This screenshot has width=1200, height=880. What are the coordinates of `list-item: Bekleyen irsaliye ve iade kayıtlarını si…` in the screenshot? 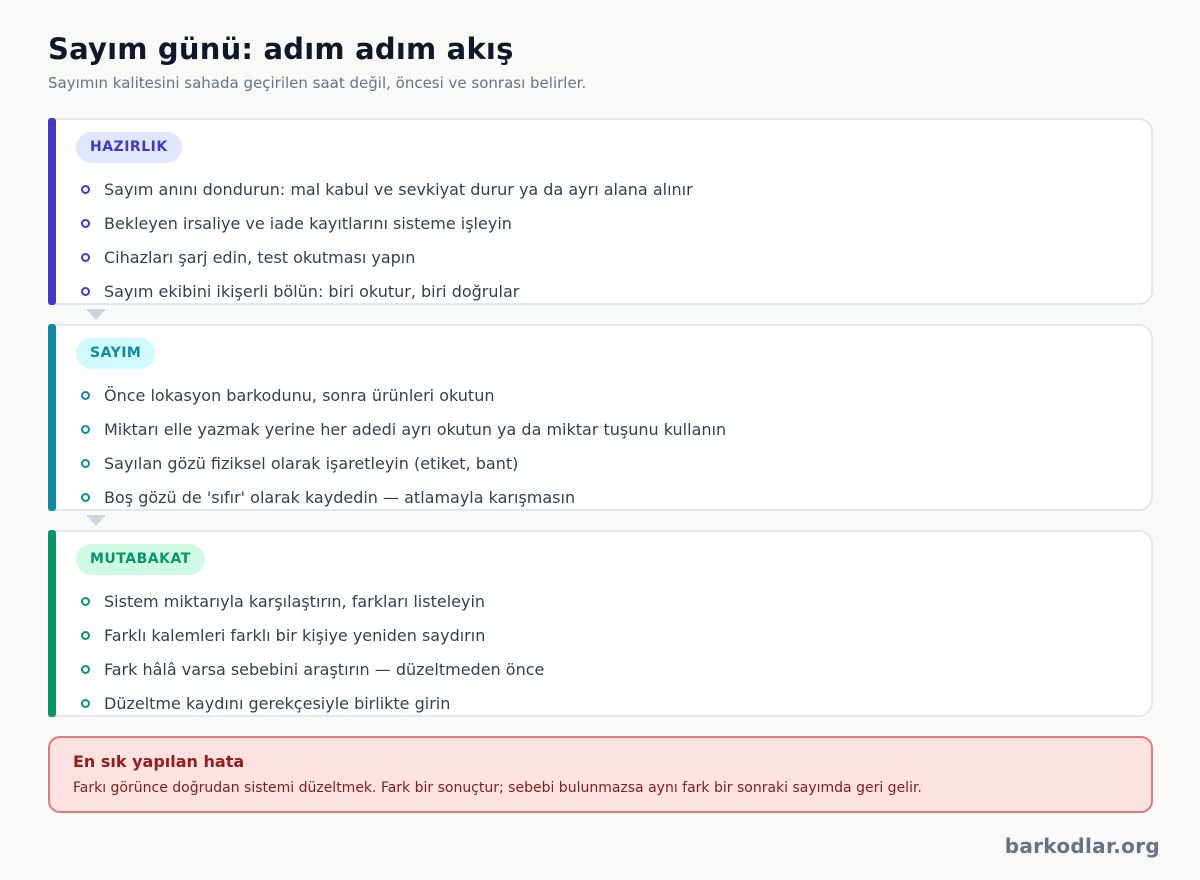 It's located at (386, 223).